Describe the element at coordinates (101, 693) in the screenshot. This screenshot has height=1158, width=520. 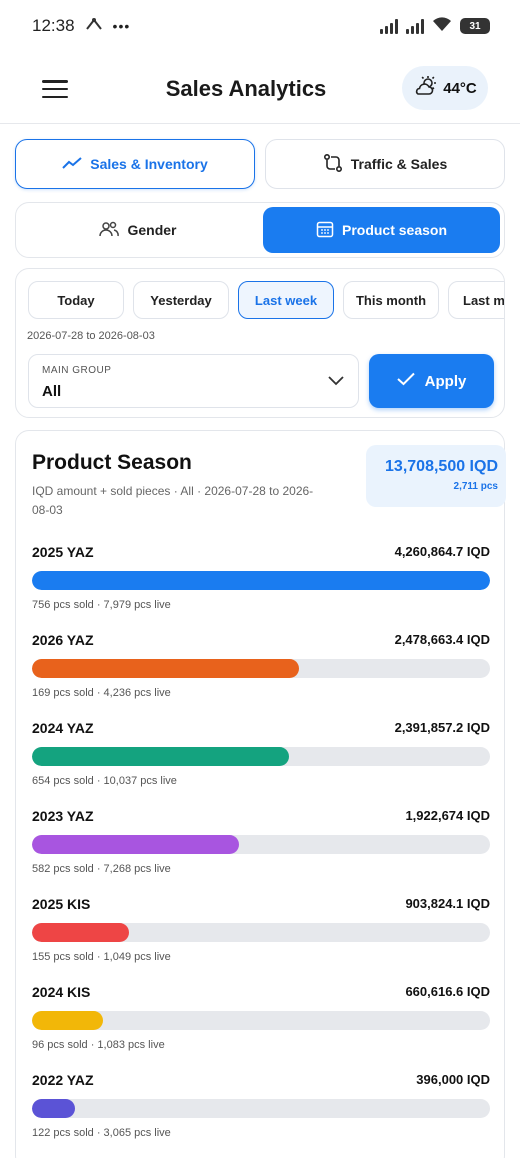
I see `season-row-meta: 169 pcs sold · 4,236 pcs live` at that location.